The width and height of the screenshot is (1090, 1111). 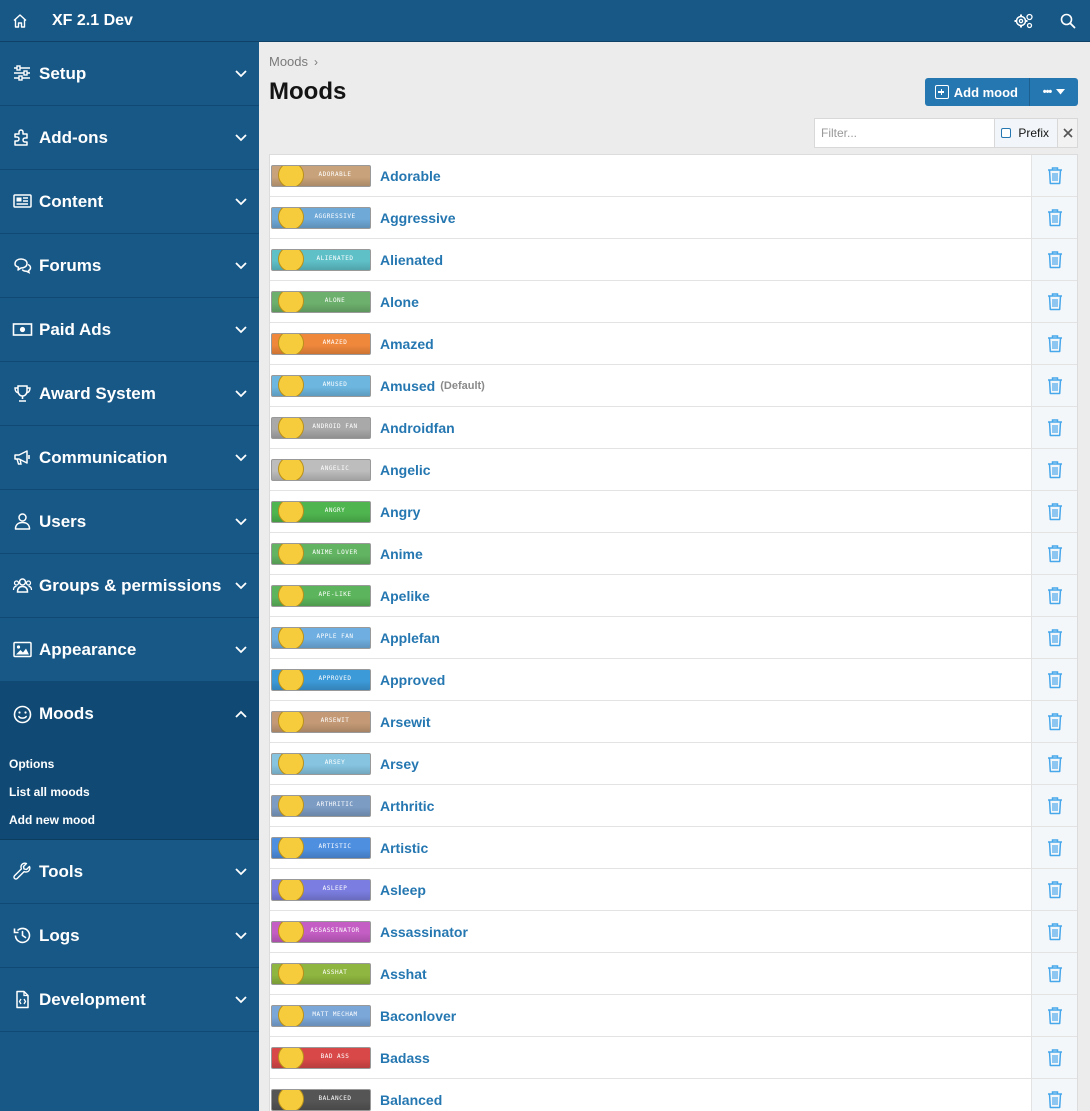 What do you see at coordinates (321, 805) in the screenshot?
I see `mood-badge-image: ARTHRITIC` at bounding box center [321, 805].